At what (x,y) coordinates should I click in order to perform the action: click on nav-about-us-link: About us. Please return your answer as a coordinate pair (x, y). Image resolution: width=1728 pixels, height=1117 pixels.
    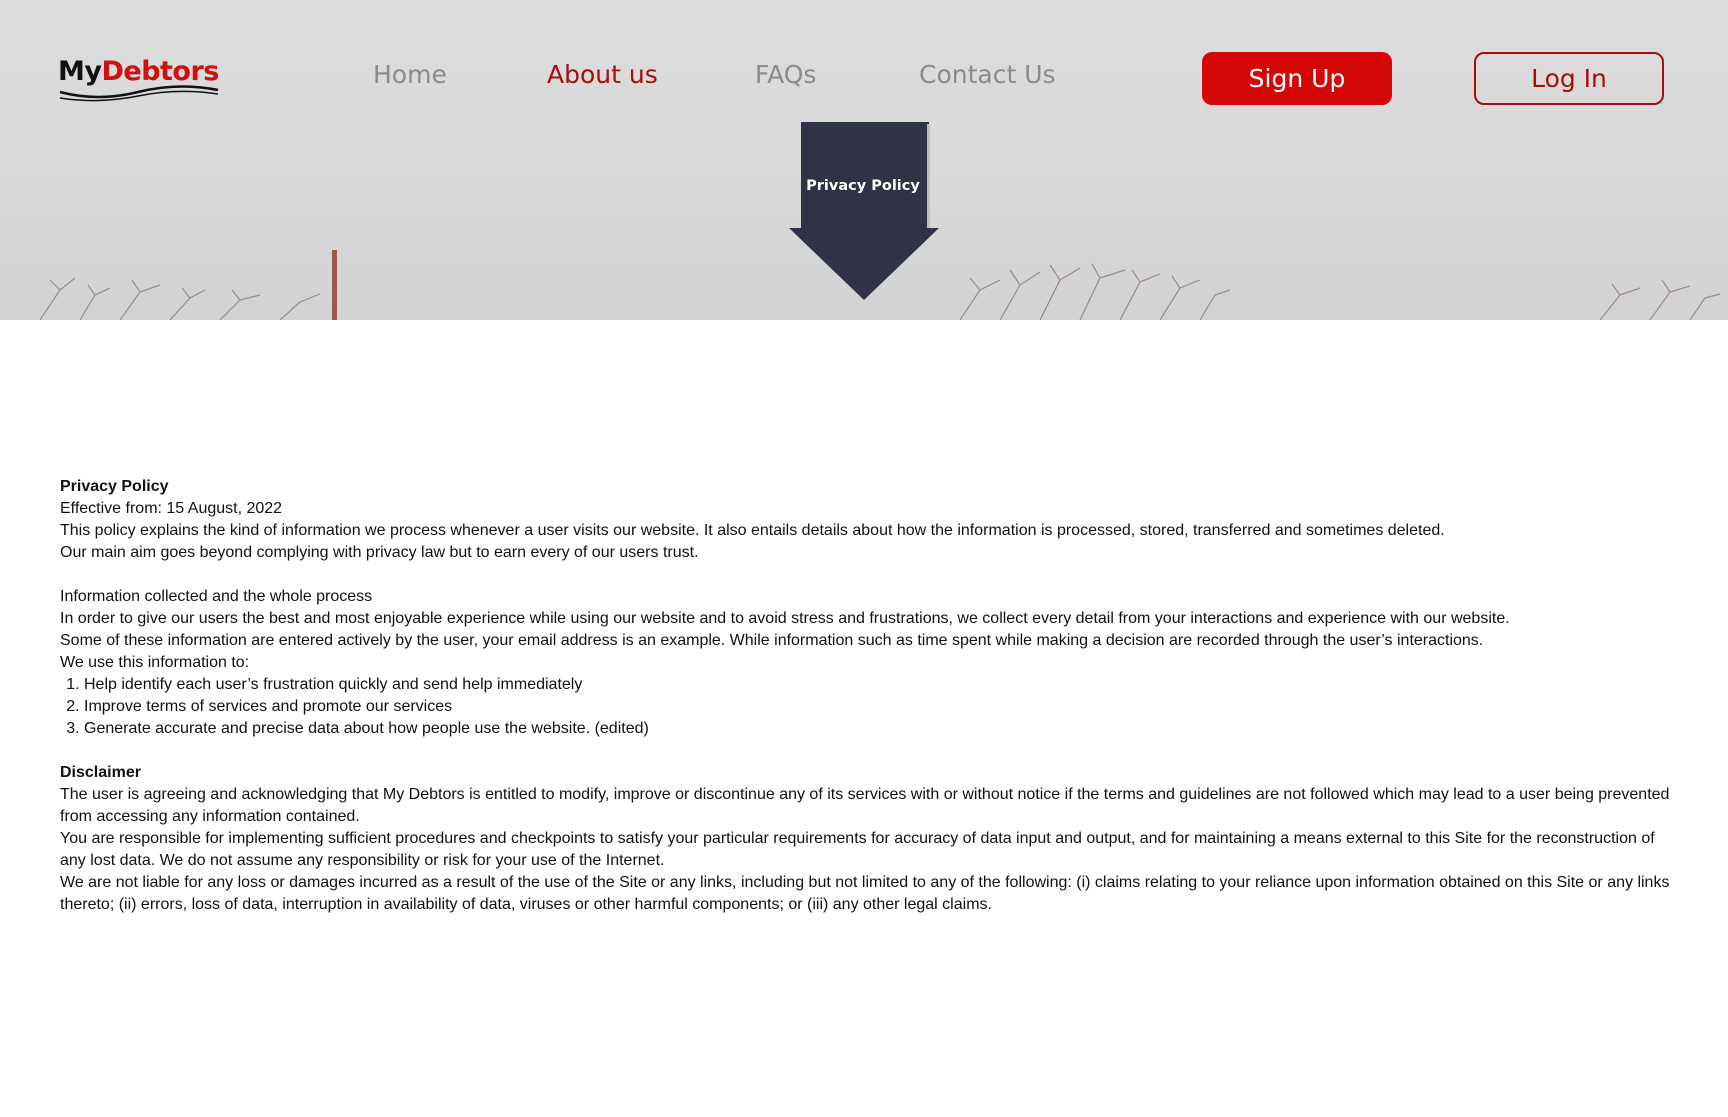
    Looking at the image, I should click on (602, 74).